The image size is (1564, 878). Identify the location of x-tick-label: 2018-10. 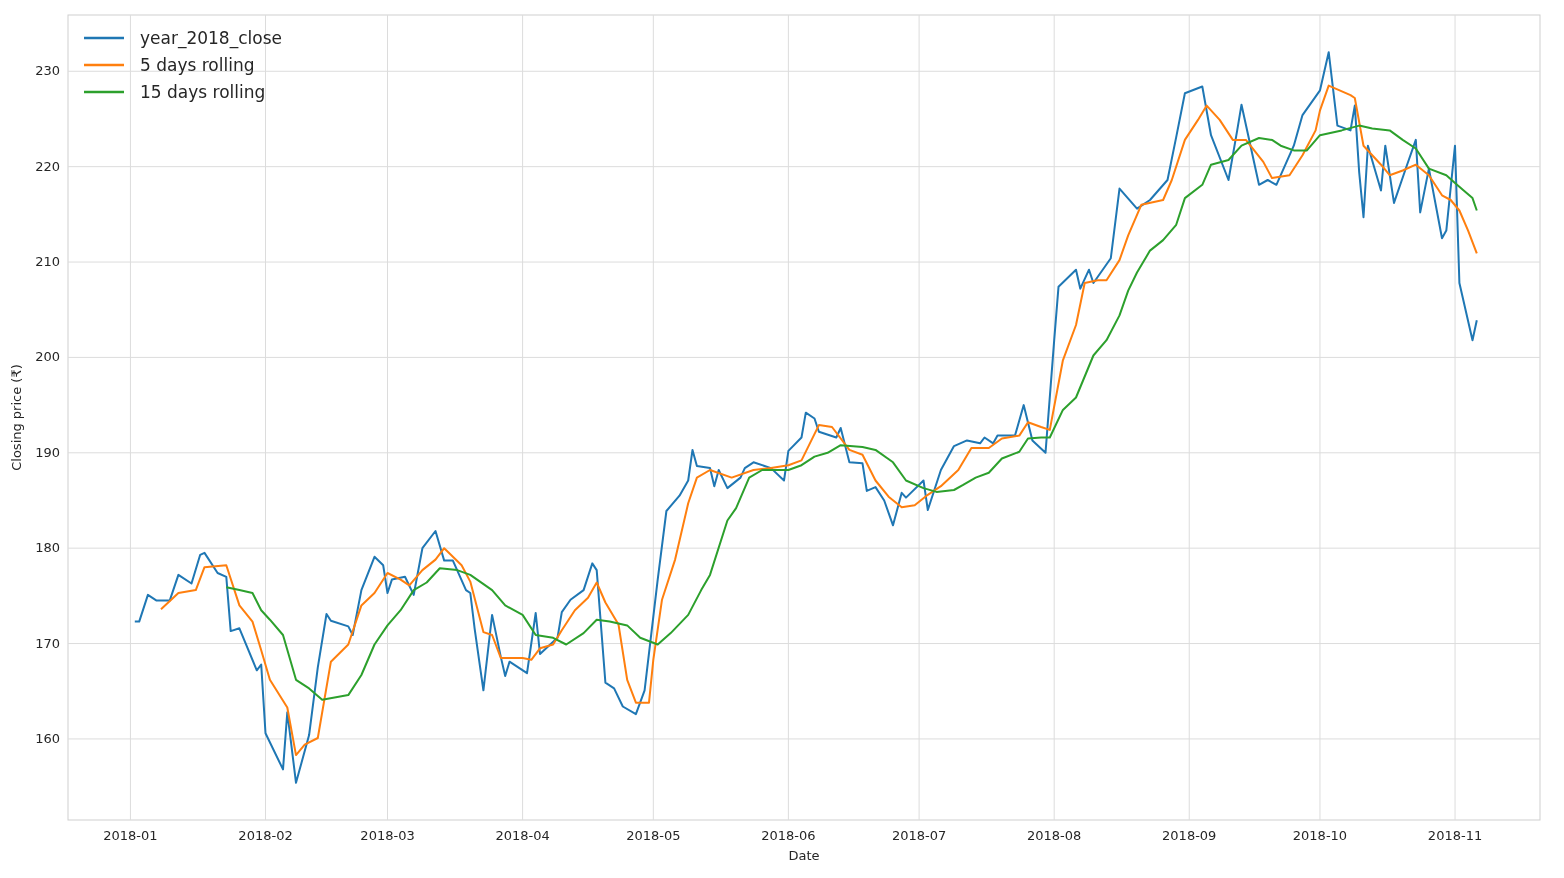
(1320, 835).